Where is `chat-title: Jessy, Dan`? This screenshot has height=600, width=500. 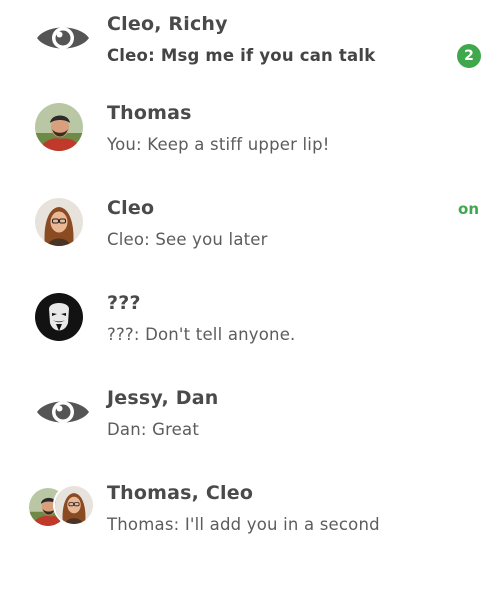
chat-title: Jessy, Dan is located at coordinates (163, 398).